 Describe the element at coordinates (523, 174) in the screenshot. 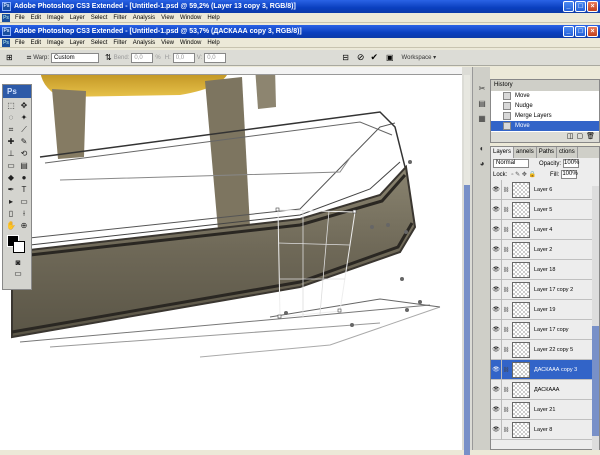

I see `lock-icons: ▫ ✎ ✥ 🔒` at that location.